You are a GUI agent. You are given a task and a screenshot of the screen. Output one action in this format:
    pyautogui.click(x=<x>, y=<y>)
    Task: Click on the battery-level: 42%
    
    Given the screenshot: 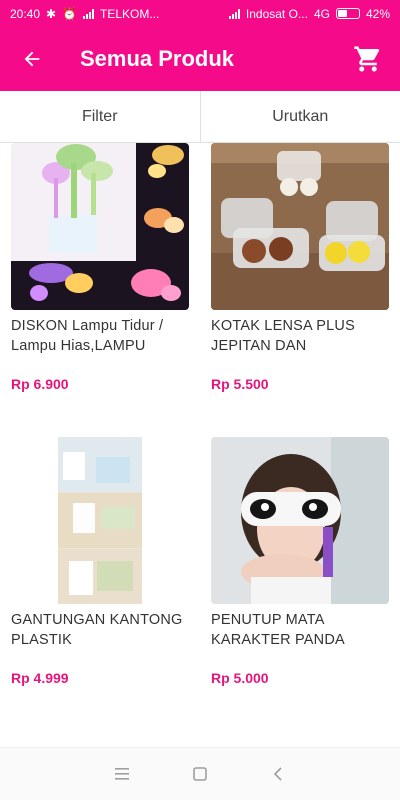 What is the action you would take?
    pyautogui.click(x=377, y=13)
    